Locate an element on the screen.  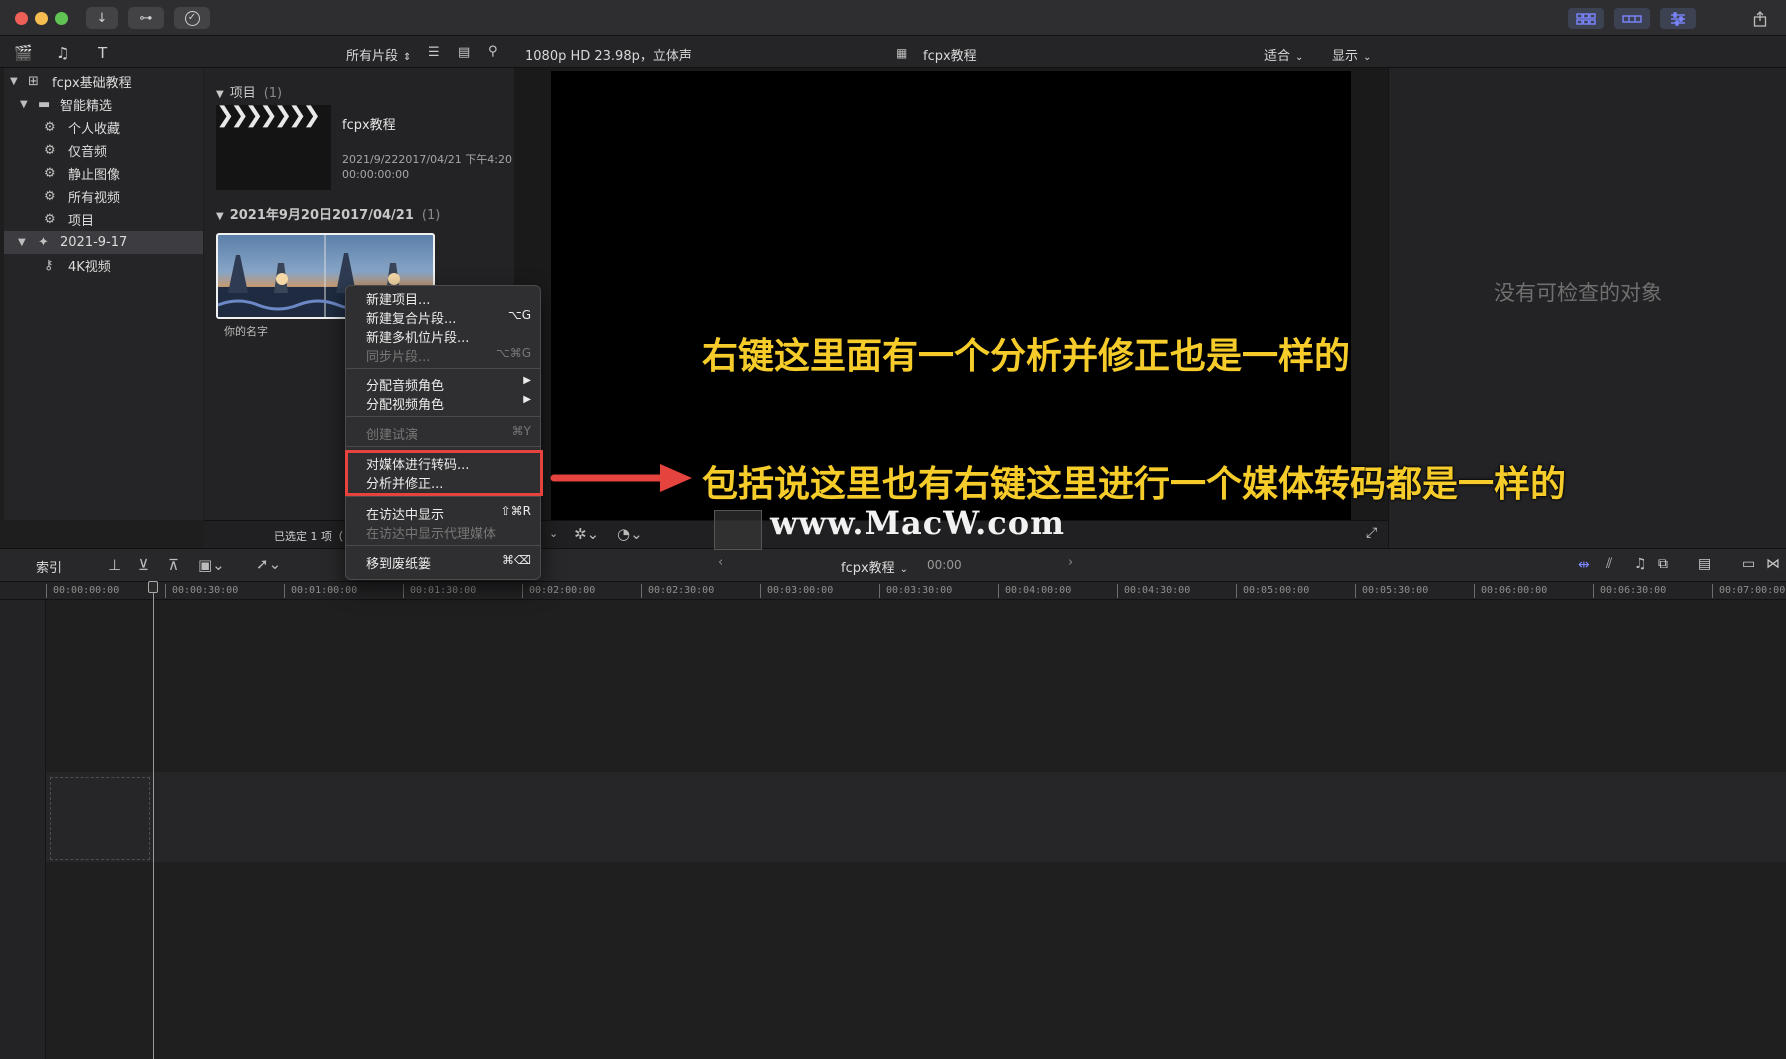
show-timeline-button is located at coordinates (1632, 18).